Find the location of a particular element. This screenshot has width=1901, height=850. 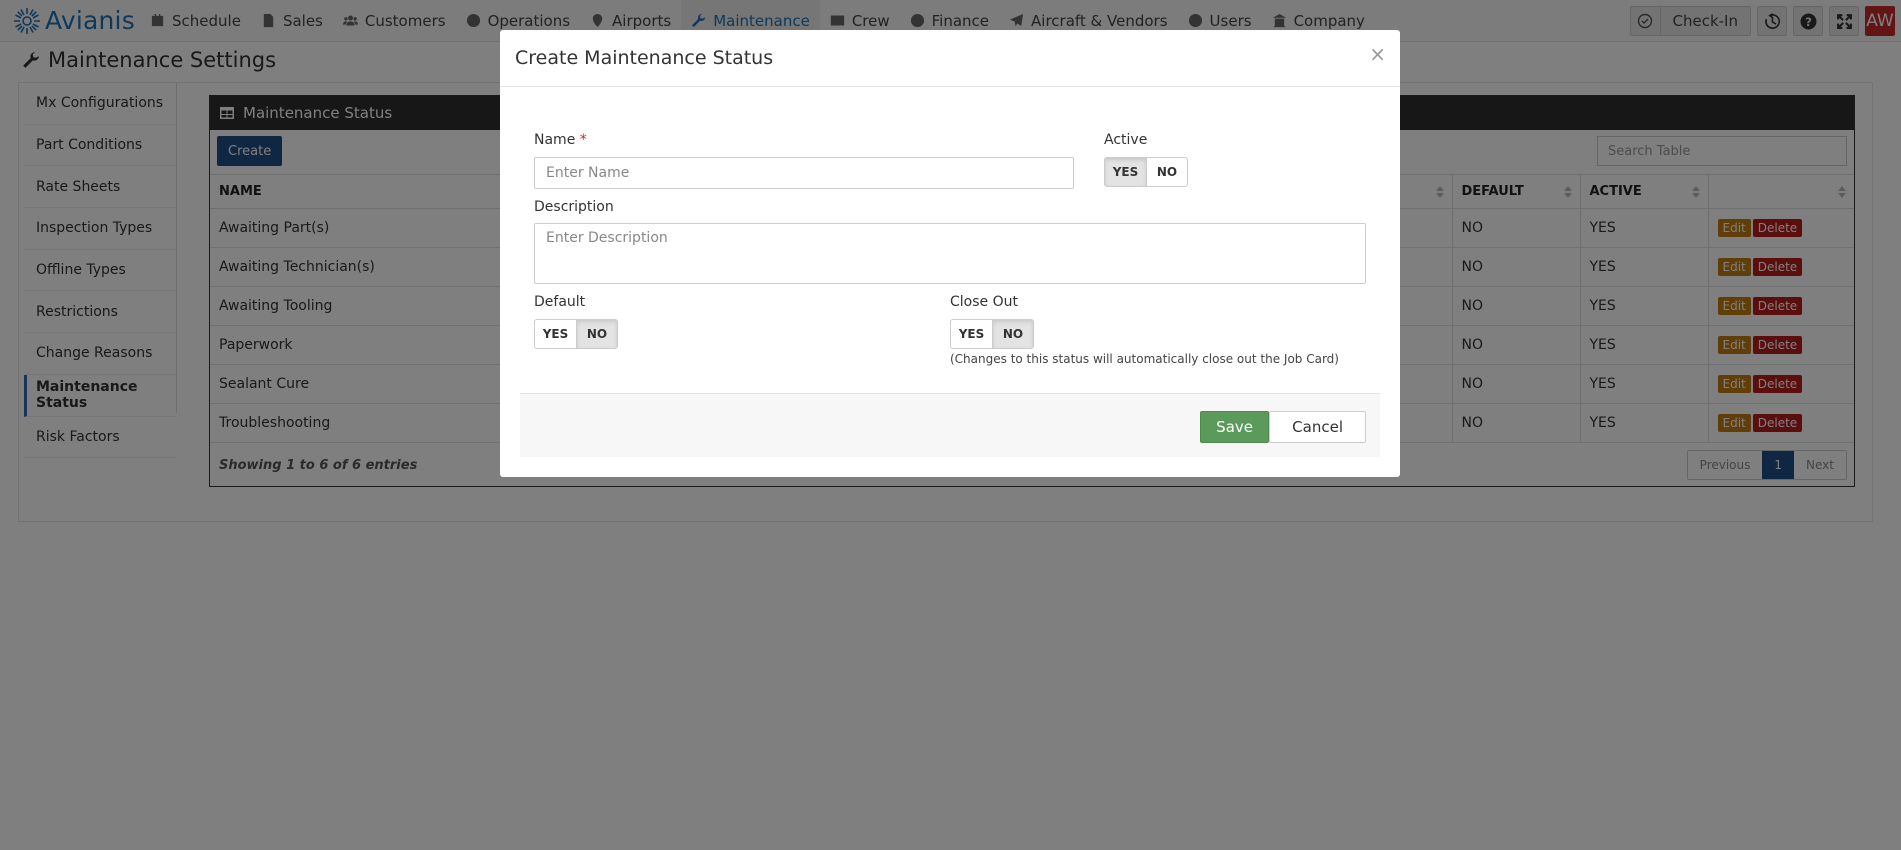

required-marker: * is located at coordinates (583, 140).